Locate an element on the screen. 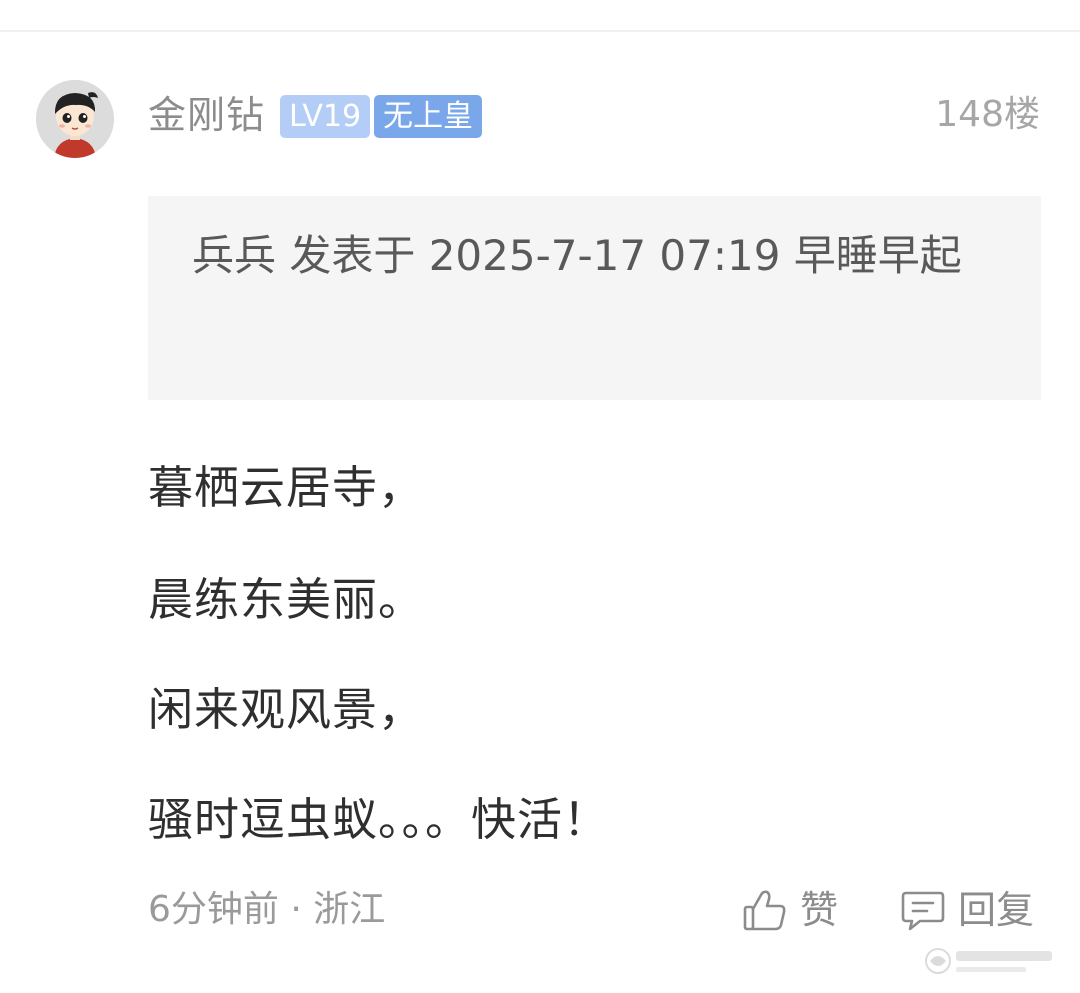 The image size is (1080, 993). level-badge: LV19 is located at coordinates (325, 116).